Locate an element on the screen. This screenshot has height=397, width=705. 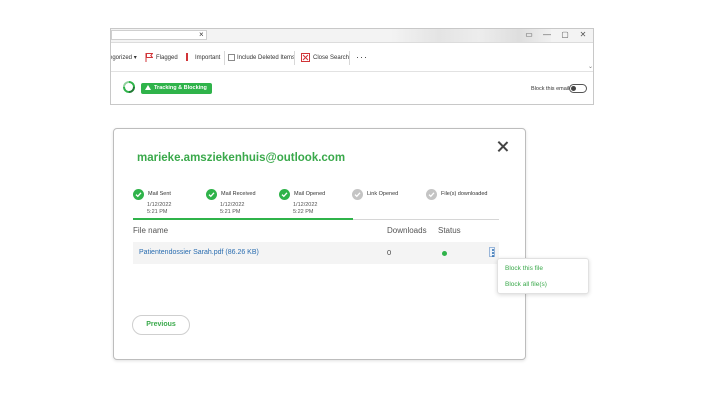
step-time: 5:22 PM is located at coordinates (303, 212).